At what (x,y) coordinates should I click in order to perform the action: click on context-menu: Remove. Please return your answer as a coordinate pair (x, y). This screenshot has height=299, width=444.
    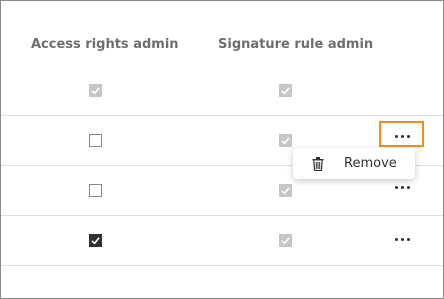
    Looking at the image, I should click on (354, 163).